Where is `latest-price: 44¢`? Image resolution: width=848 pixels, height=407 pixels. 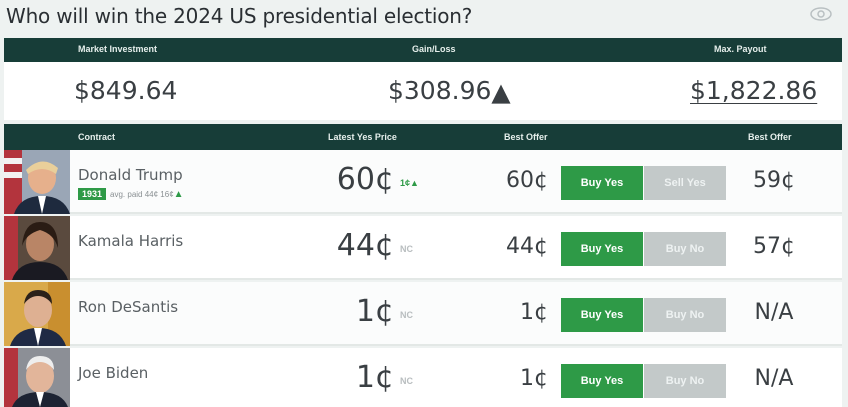 latest-price: 44¢ is located at coordinates (365, 245).